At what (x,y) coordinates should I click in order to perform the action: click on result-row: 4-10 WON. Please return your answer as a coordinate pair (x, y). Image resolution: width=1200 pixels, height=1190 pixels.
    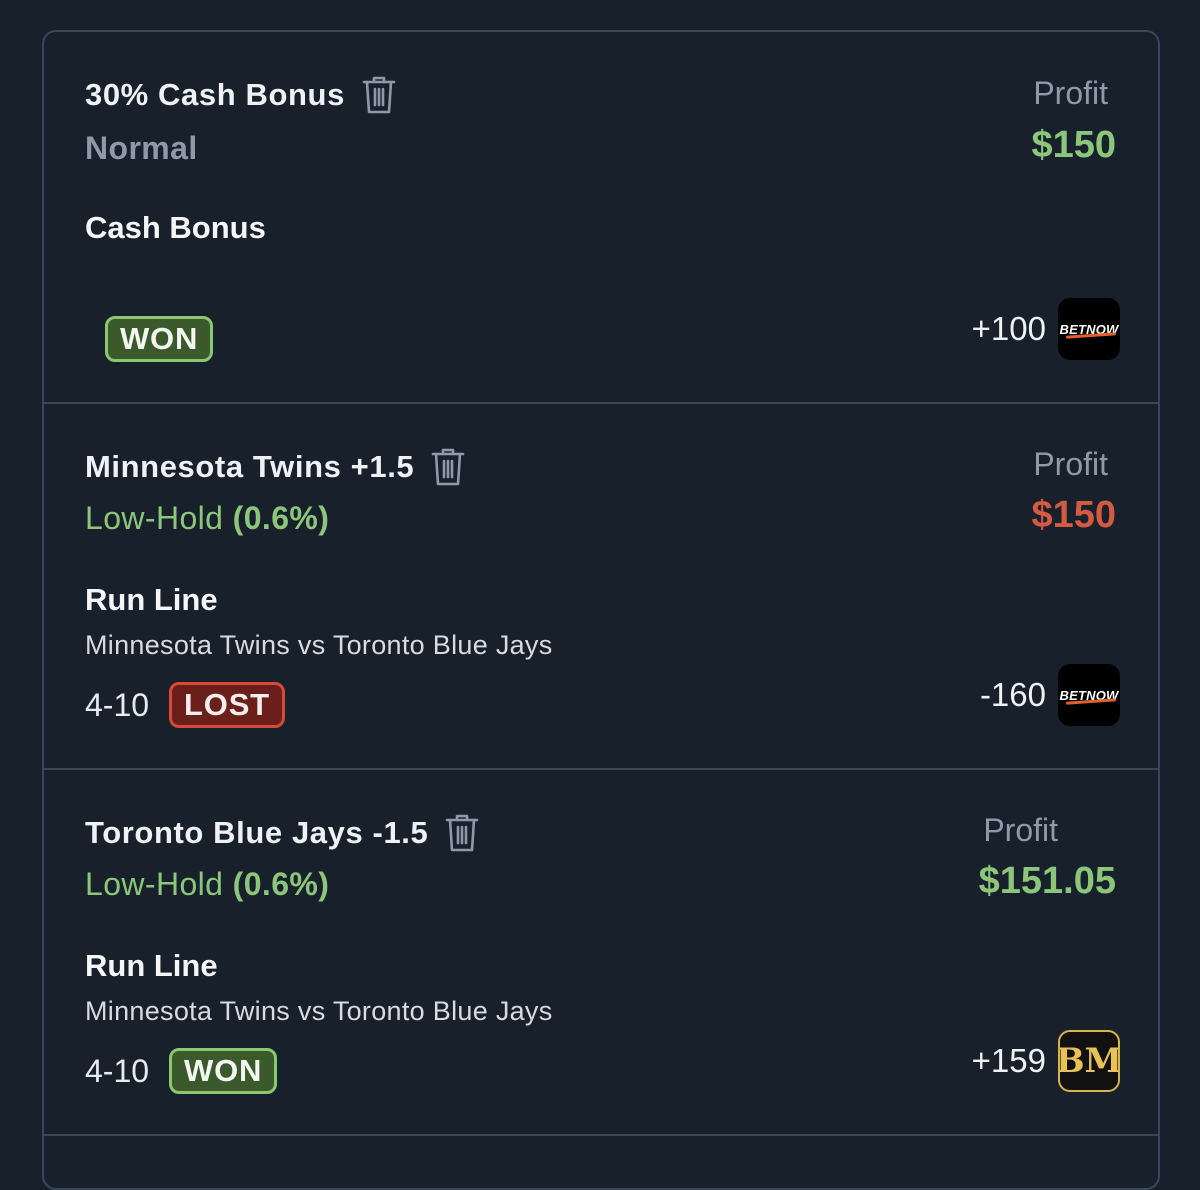
    Looking at the image, I should click on (181, 1071).